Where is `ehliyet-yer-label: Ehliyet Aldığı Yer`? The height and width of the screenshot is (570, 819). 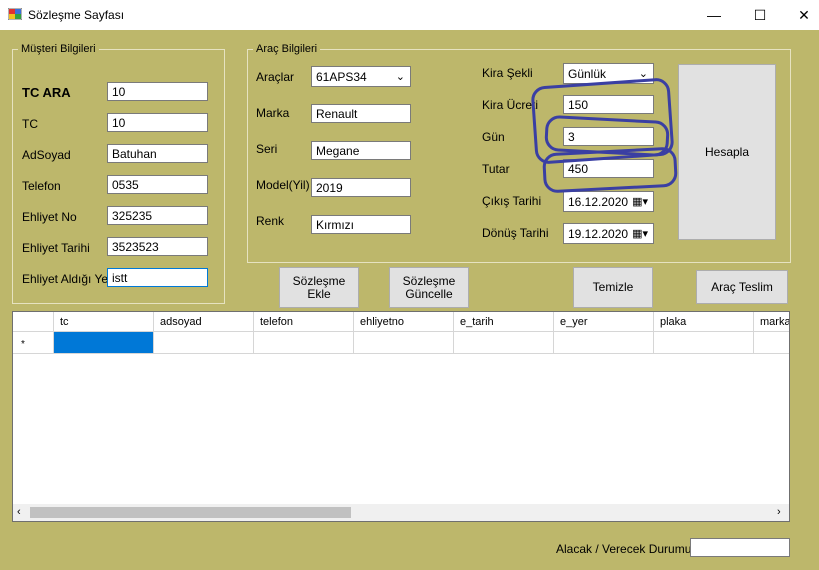 ehliyet-yer-label: Ehliyet Aldığı Yer is located at coordinates (67, 279).